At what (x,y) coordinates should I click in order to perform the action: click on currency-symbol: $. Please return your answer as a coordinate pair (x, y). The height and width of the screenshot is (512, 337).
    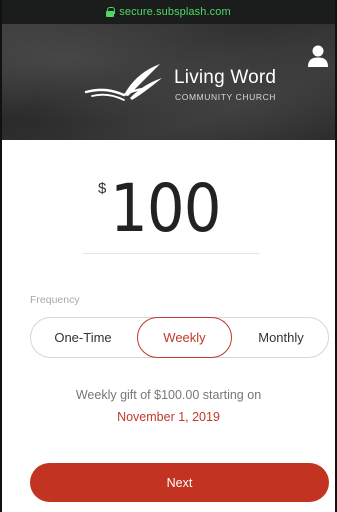
    Looking at the image, I should click on (102, 188).